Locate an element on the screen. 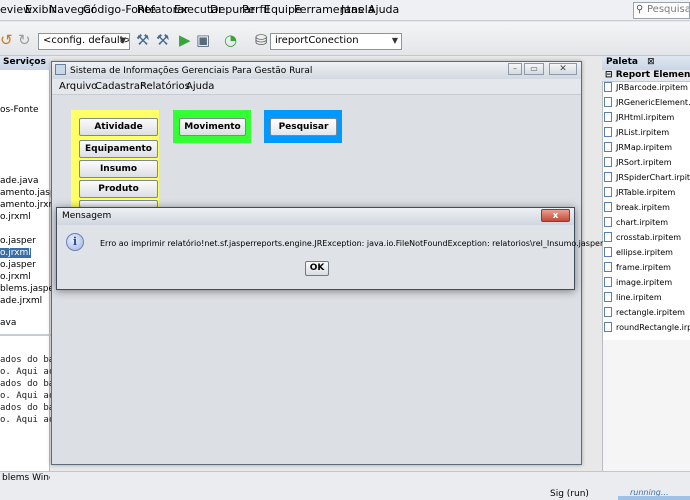  profile-icon: ◔ is located at coordinates (230, 40).